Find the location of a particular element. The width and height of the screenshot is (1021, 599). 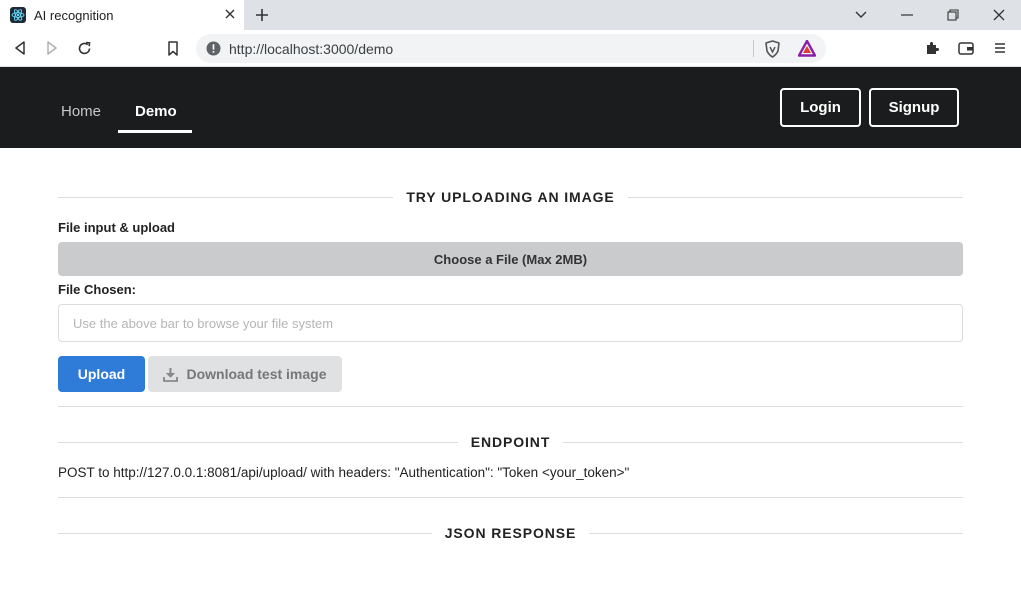

address-separator is located at coordinates (753, 48).